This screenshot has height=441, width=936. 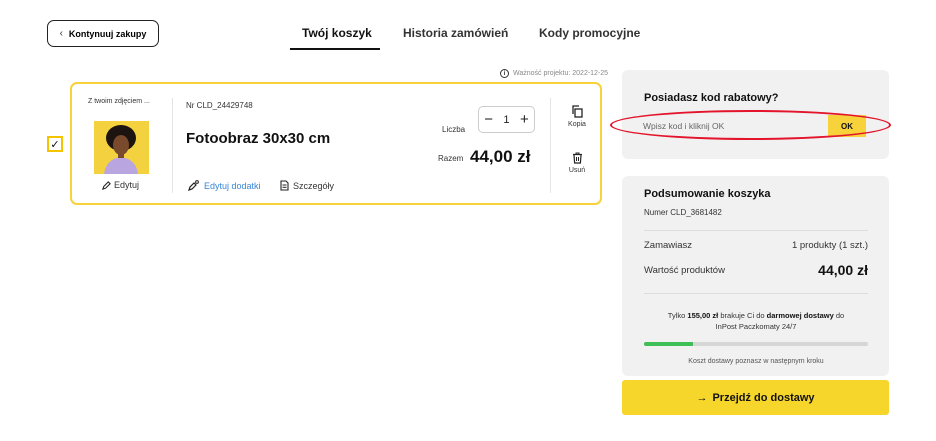 I want to click on trash-icon, so click(x=577, y=158).